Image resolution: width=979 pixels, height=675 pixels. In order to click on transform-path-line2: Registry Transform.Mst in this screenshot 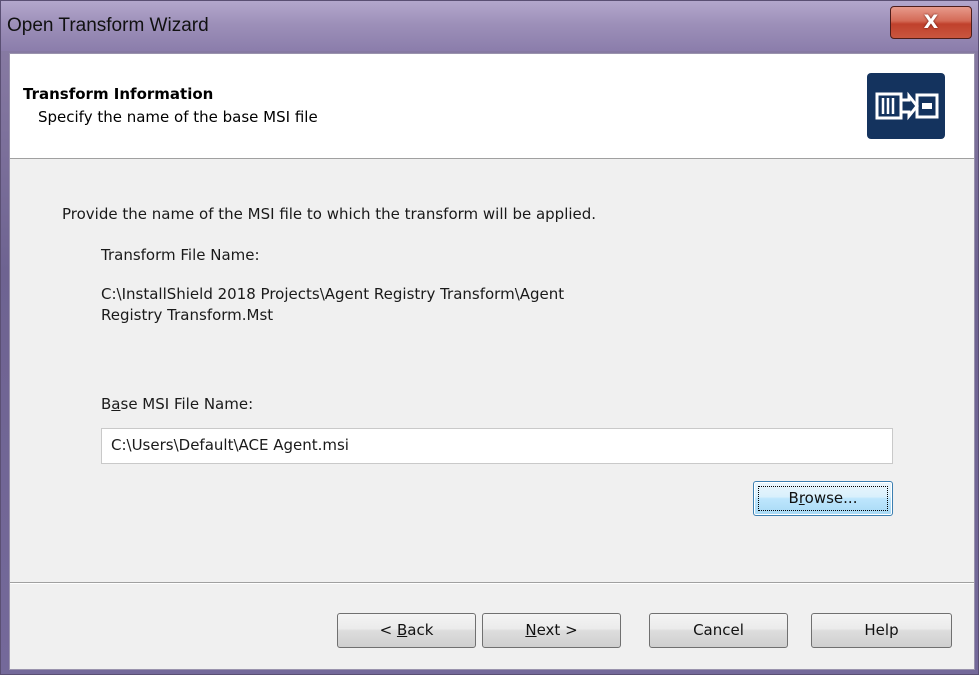, I will do `click(187, 315)`.